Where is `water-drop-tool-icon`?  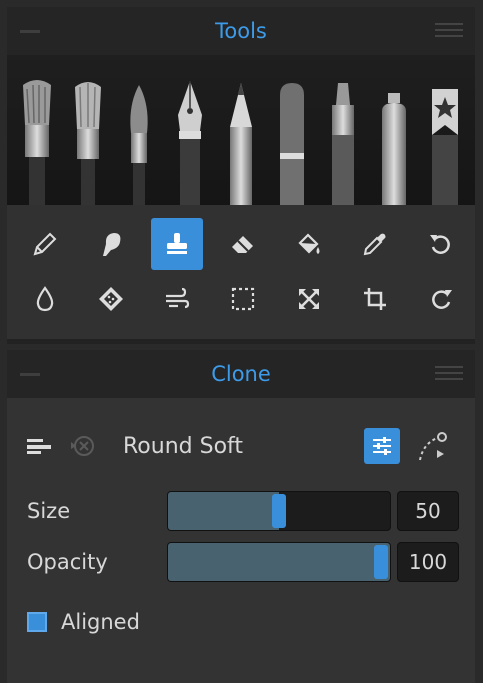 water-drop-tool-icon is located at coordinates (45, 299).